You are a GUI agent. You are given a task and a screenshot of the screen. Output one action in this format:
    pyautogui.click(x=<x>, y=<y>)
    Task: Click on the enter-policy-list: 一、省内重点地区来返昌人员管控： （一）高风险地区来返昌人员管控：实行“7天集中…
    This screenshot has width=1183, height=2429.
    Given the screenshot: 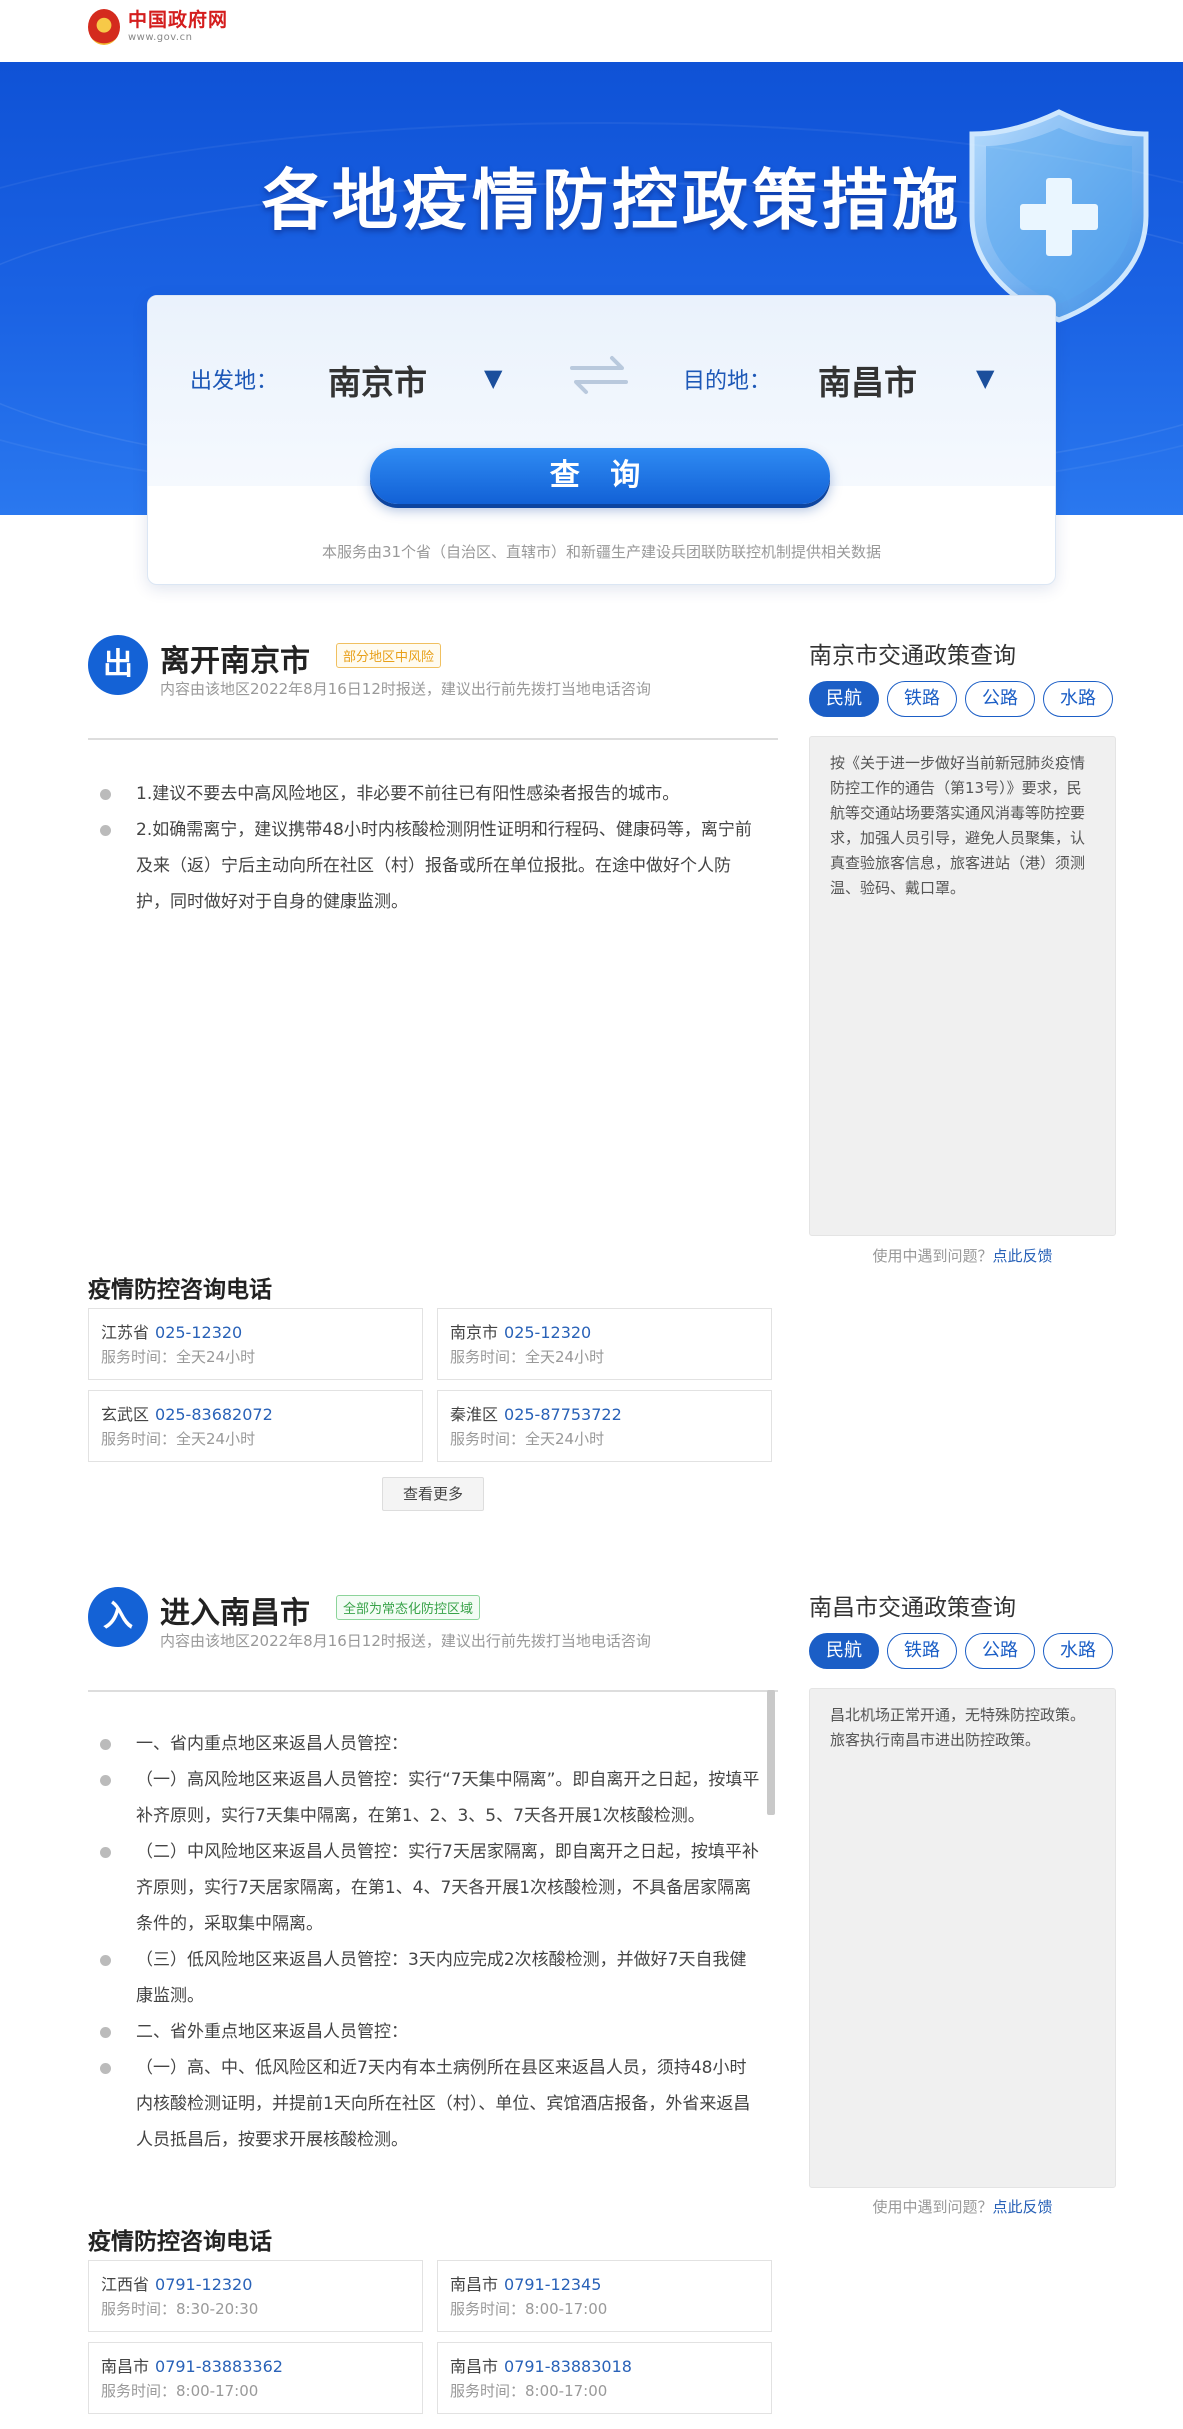 What is the action you would take?
    pyautogui.click(x=430, y=1942)
    